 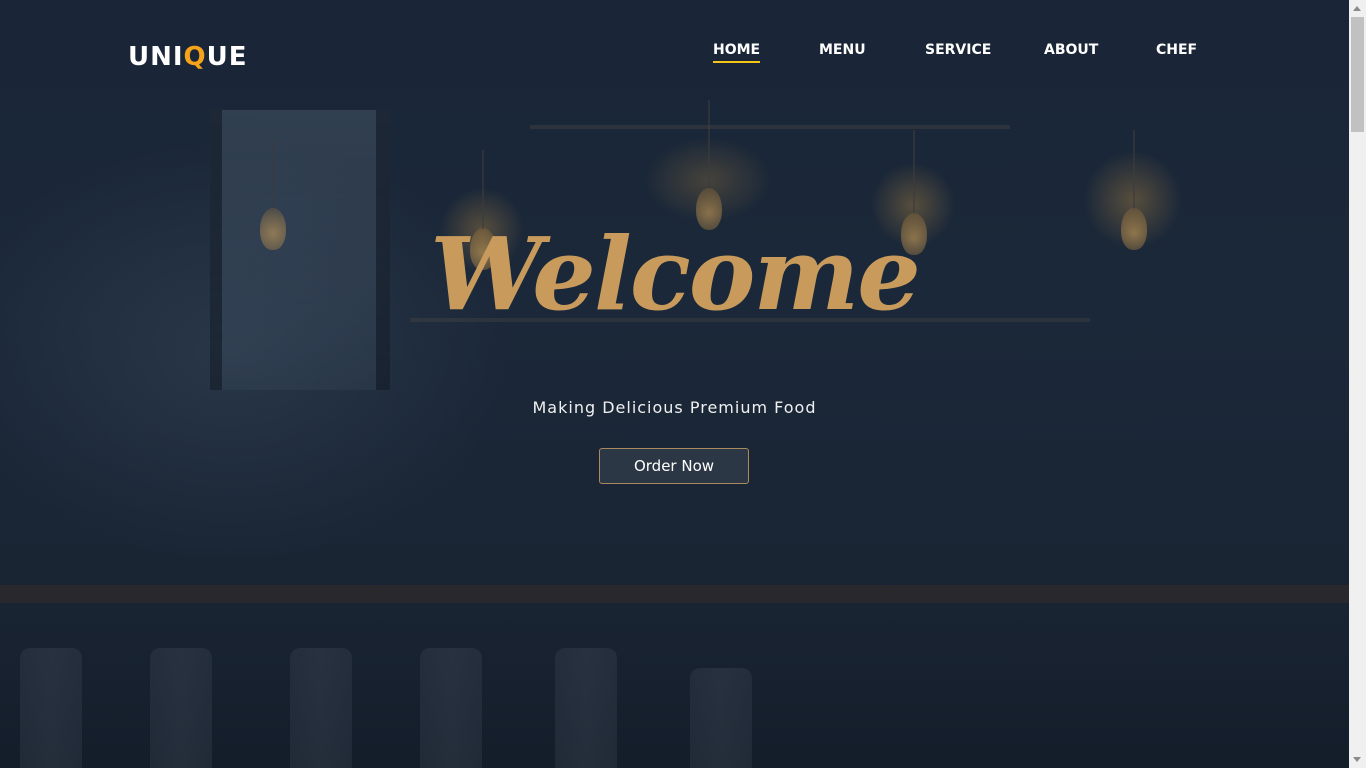 I want to click on nav-item-home: HOME, so click(x=737, y=52).